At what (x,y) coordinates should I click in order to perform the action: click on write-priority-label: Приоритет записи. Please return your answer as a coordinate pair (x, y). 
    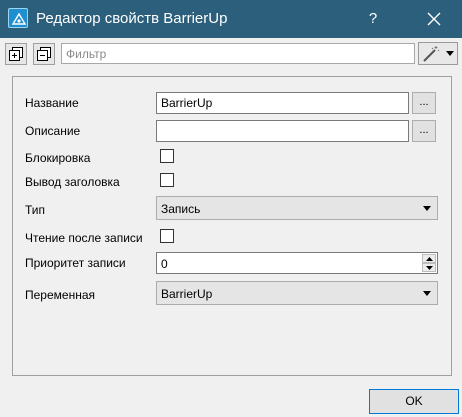
    Looking at the image, I should click on (75, 263).